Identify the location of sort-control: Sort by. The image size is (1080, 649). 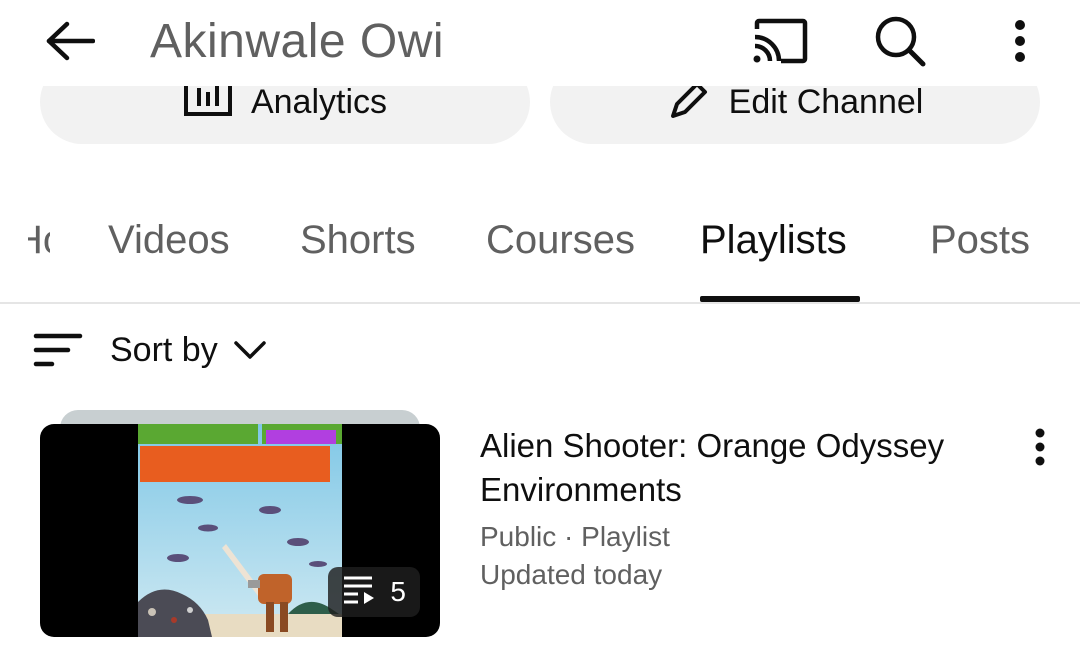
(149, 350).